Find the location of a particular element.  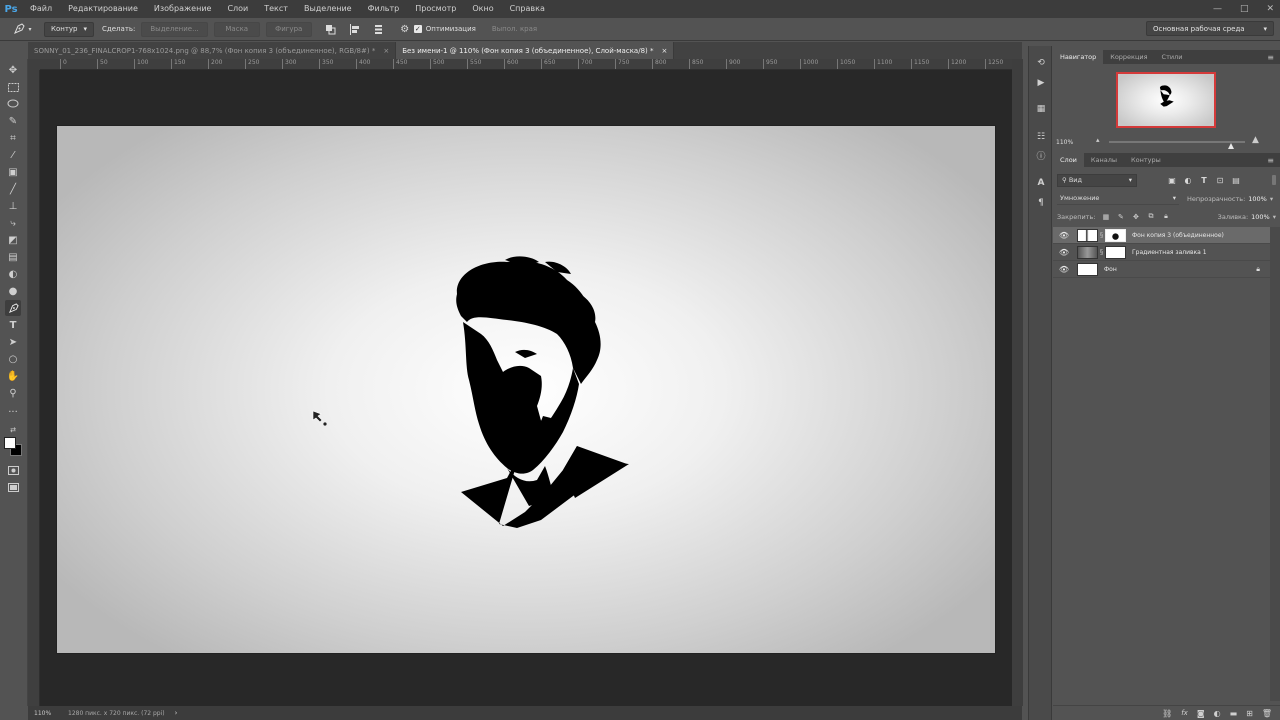

status-menu-arrow: › is located at coordinates (176, 713).